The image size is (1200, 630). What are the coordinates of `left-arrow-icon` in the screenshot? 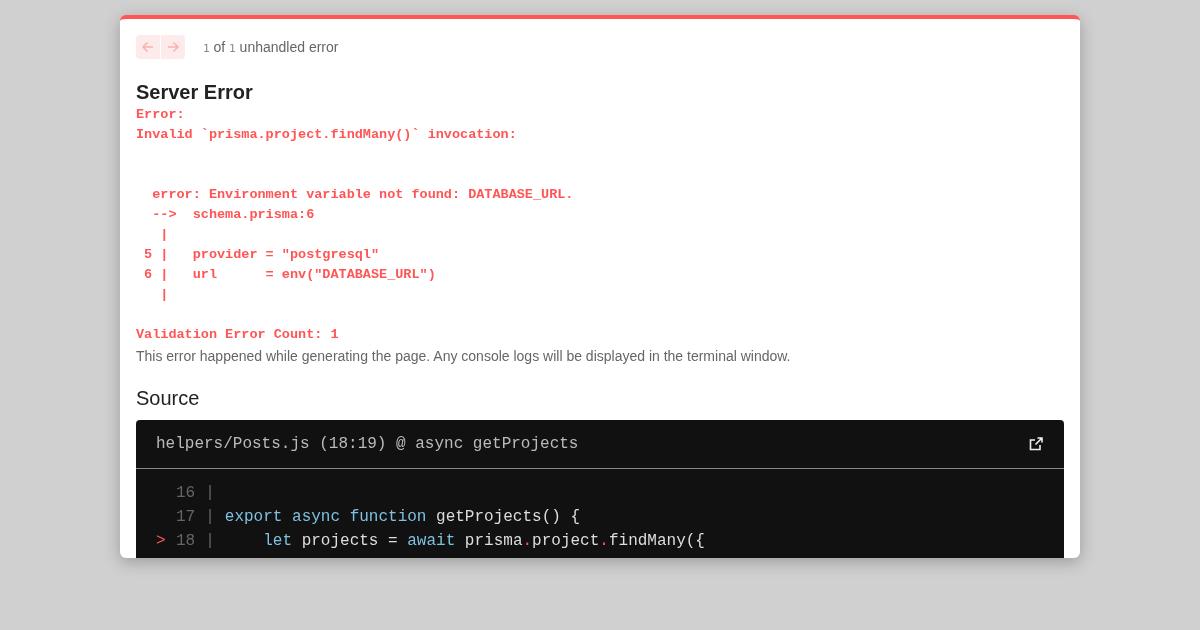 It's located at (148, 47).